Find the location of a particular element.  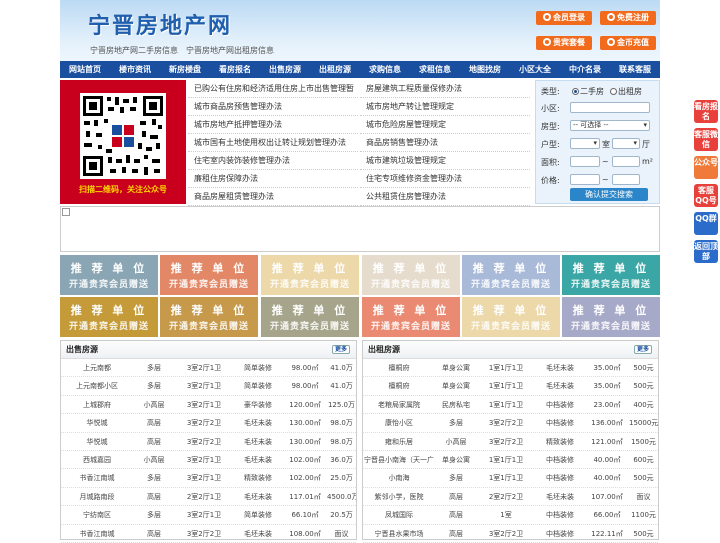

listing-row: 上城郡府 小高层 3室2厅1卫 豪华装修 120.00㎡ 125.0万 is located at coordinates (208, 405).